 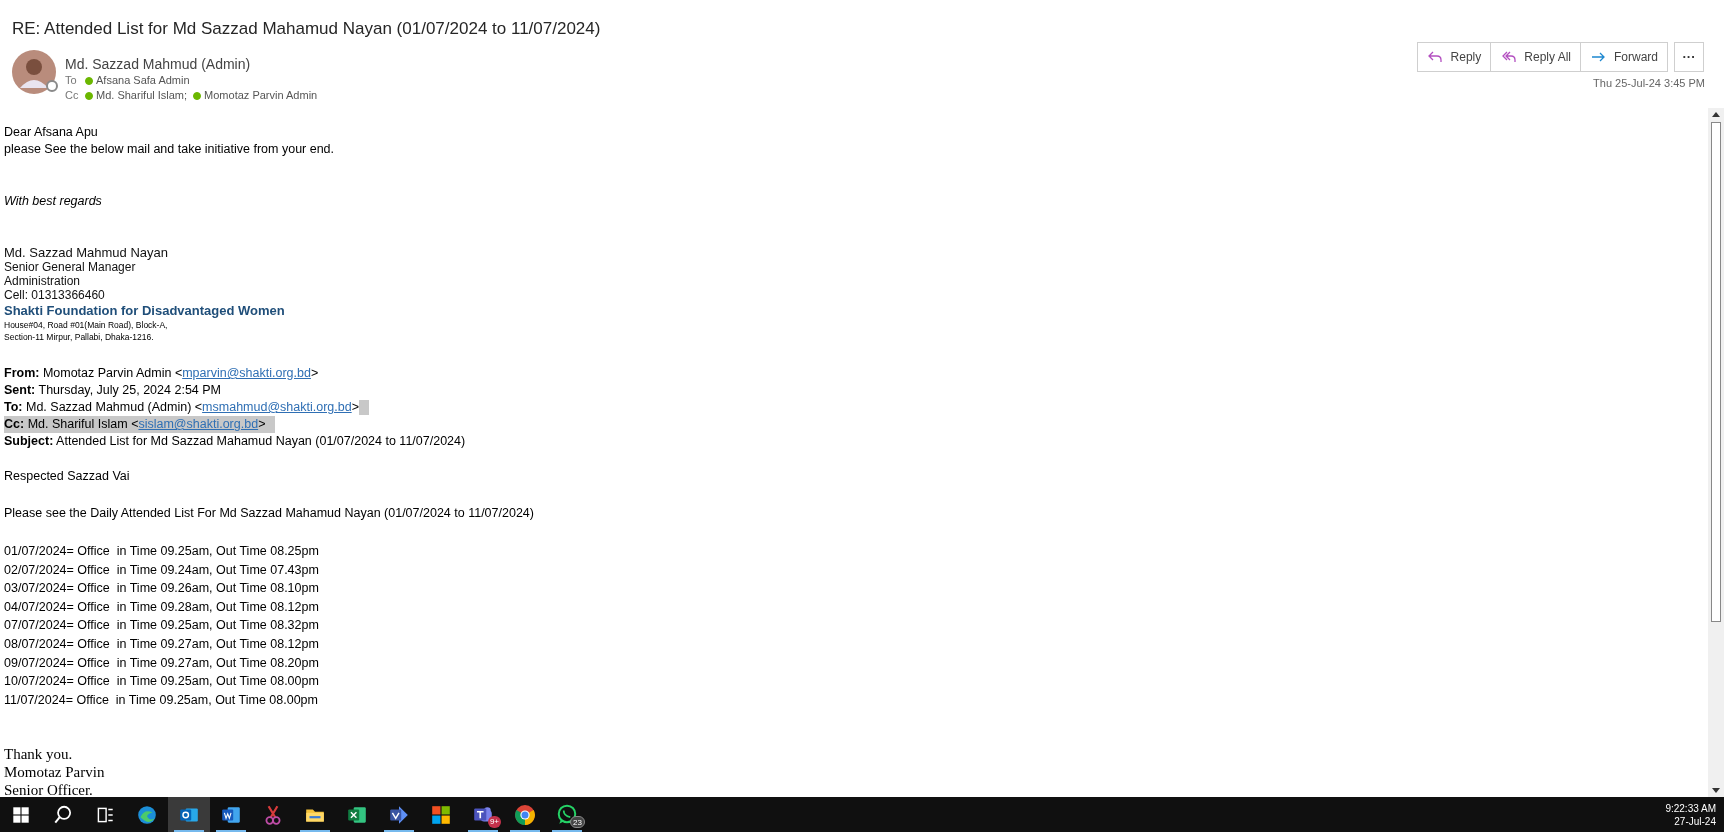 What do you see at coordinates (53, 201) in the screenshot?
I see `closing-text: With best regards` at bounding box center [53, 201].